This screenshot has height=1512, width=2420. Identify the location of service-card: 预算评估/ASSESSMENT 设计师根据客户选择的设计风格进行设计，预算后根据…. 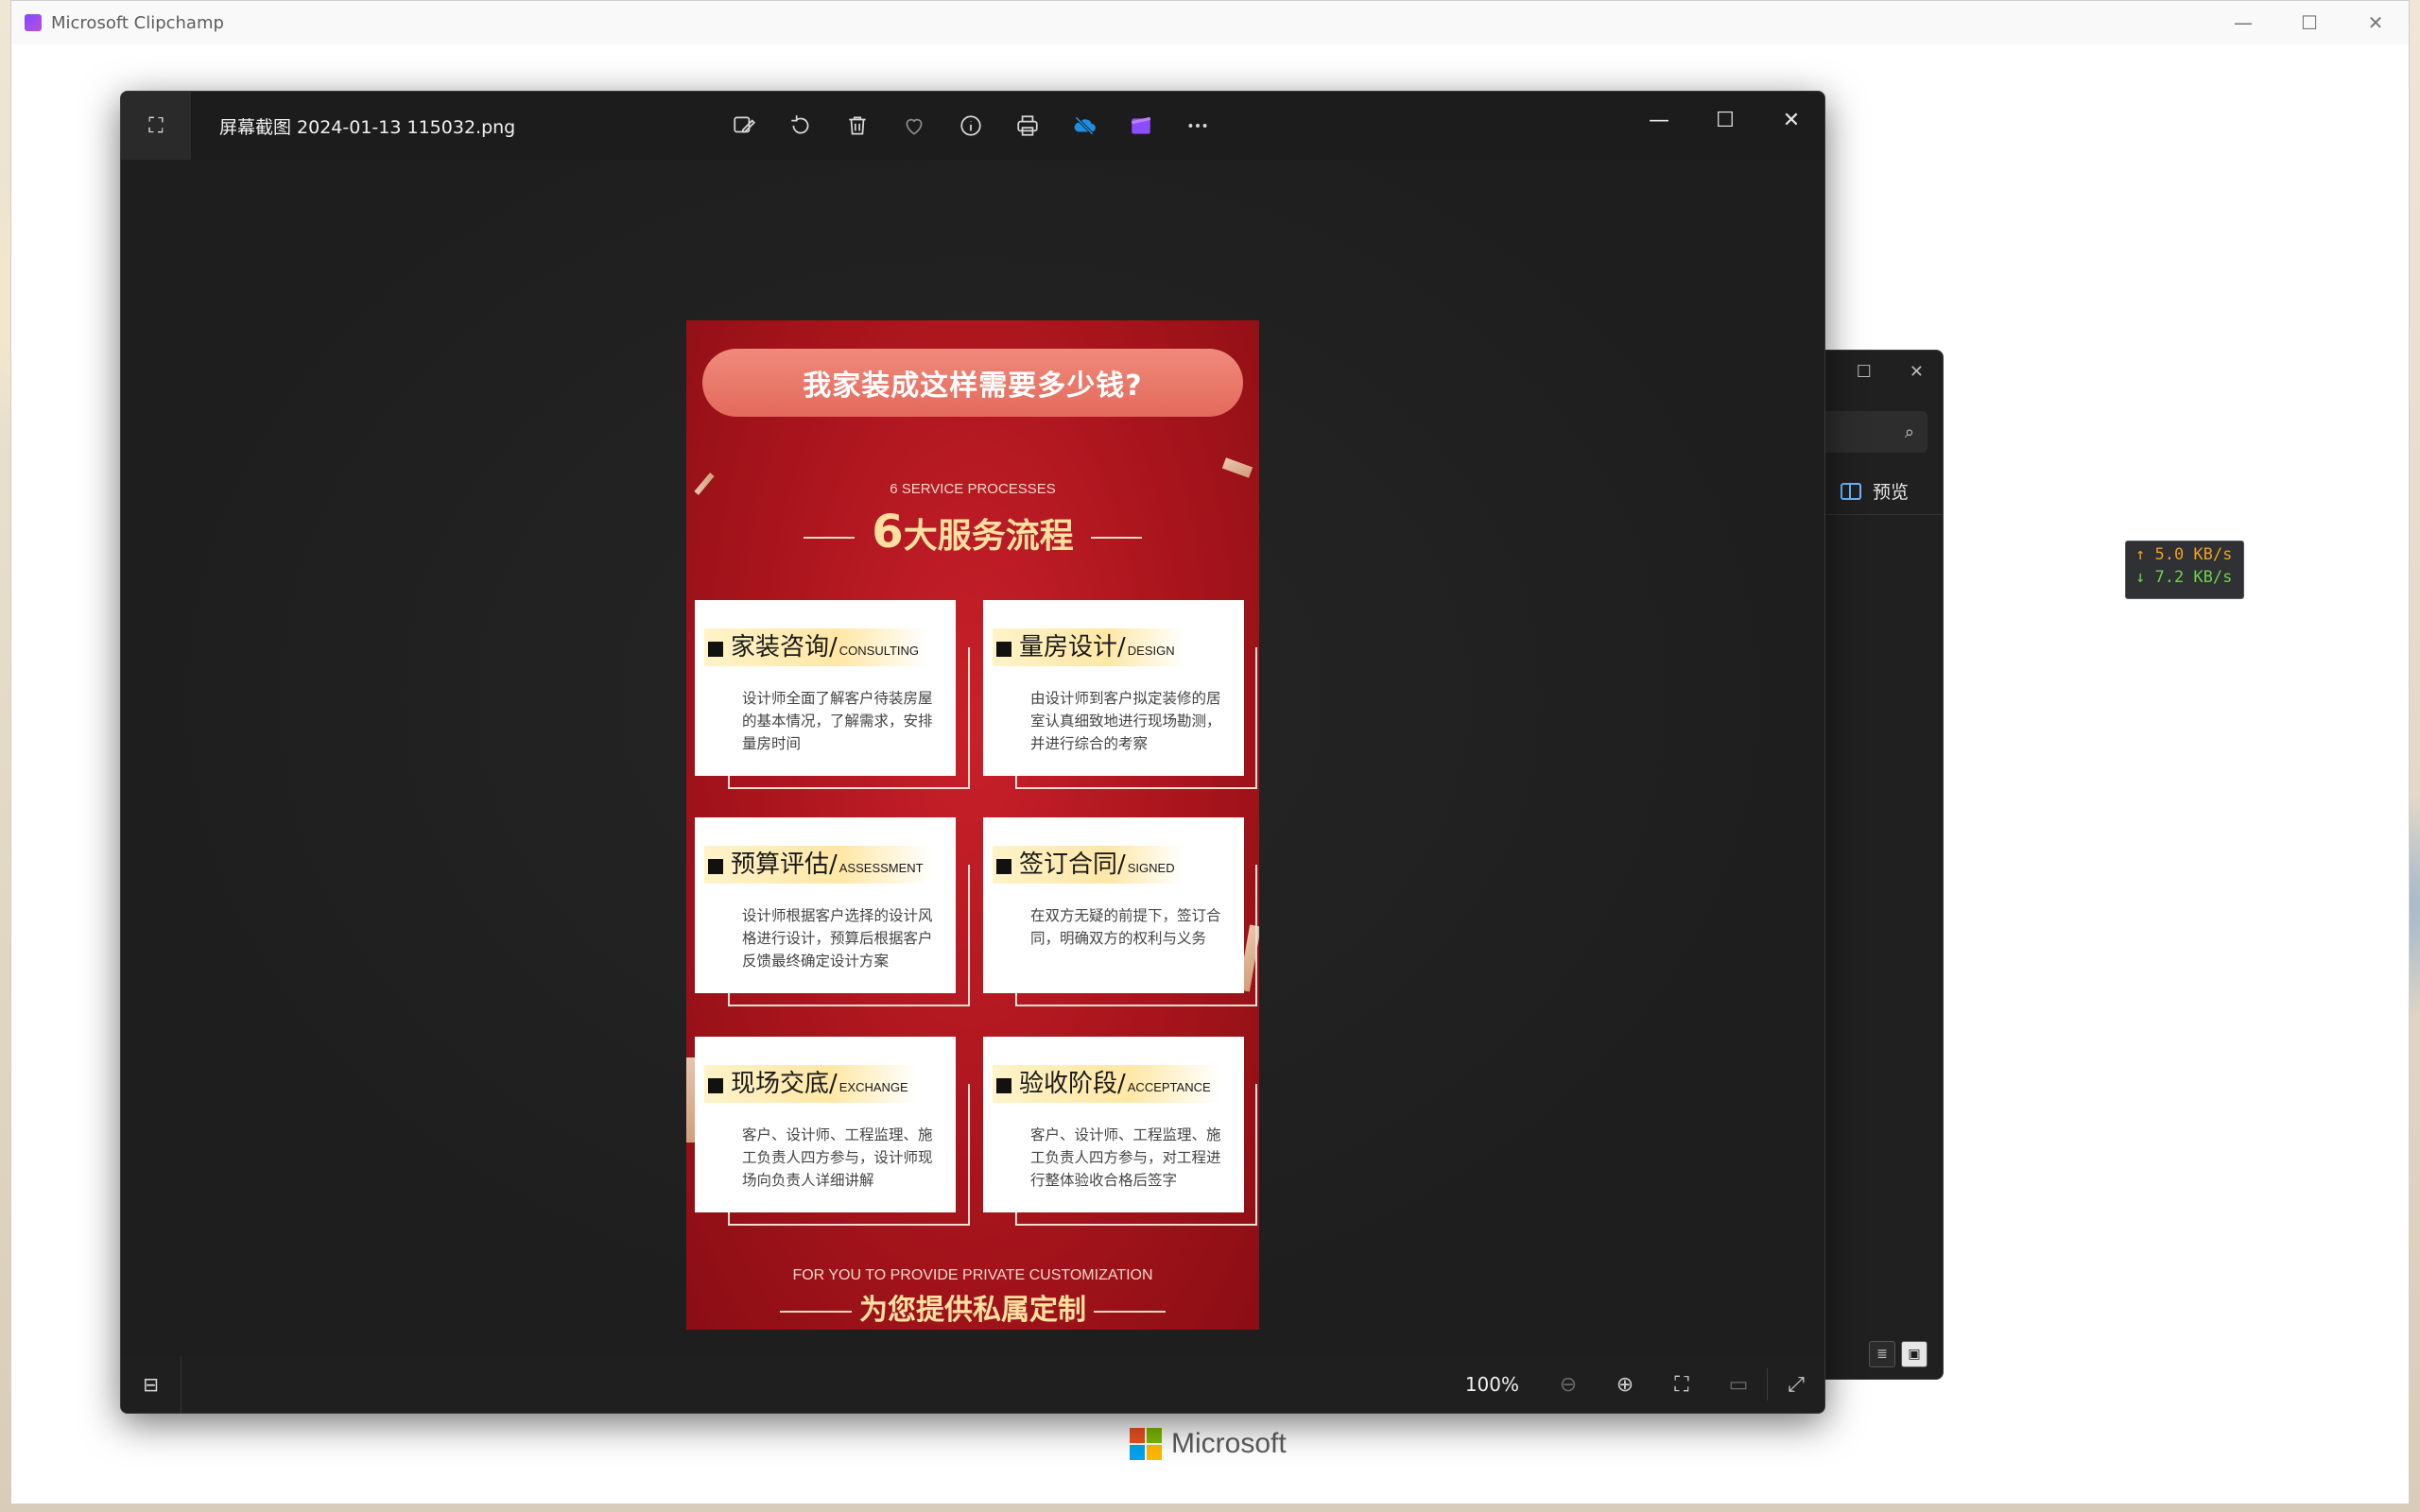
(833, 912).